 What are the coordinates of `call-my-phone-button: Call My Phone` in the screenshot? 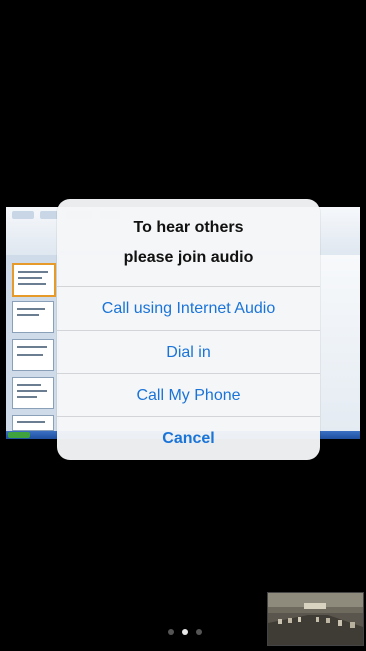 It's located at (188, 395).